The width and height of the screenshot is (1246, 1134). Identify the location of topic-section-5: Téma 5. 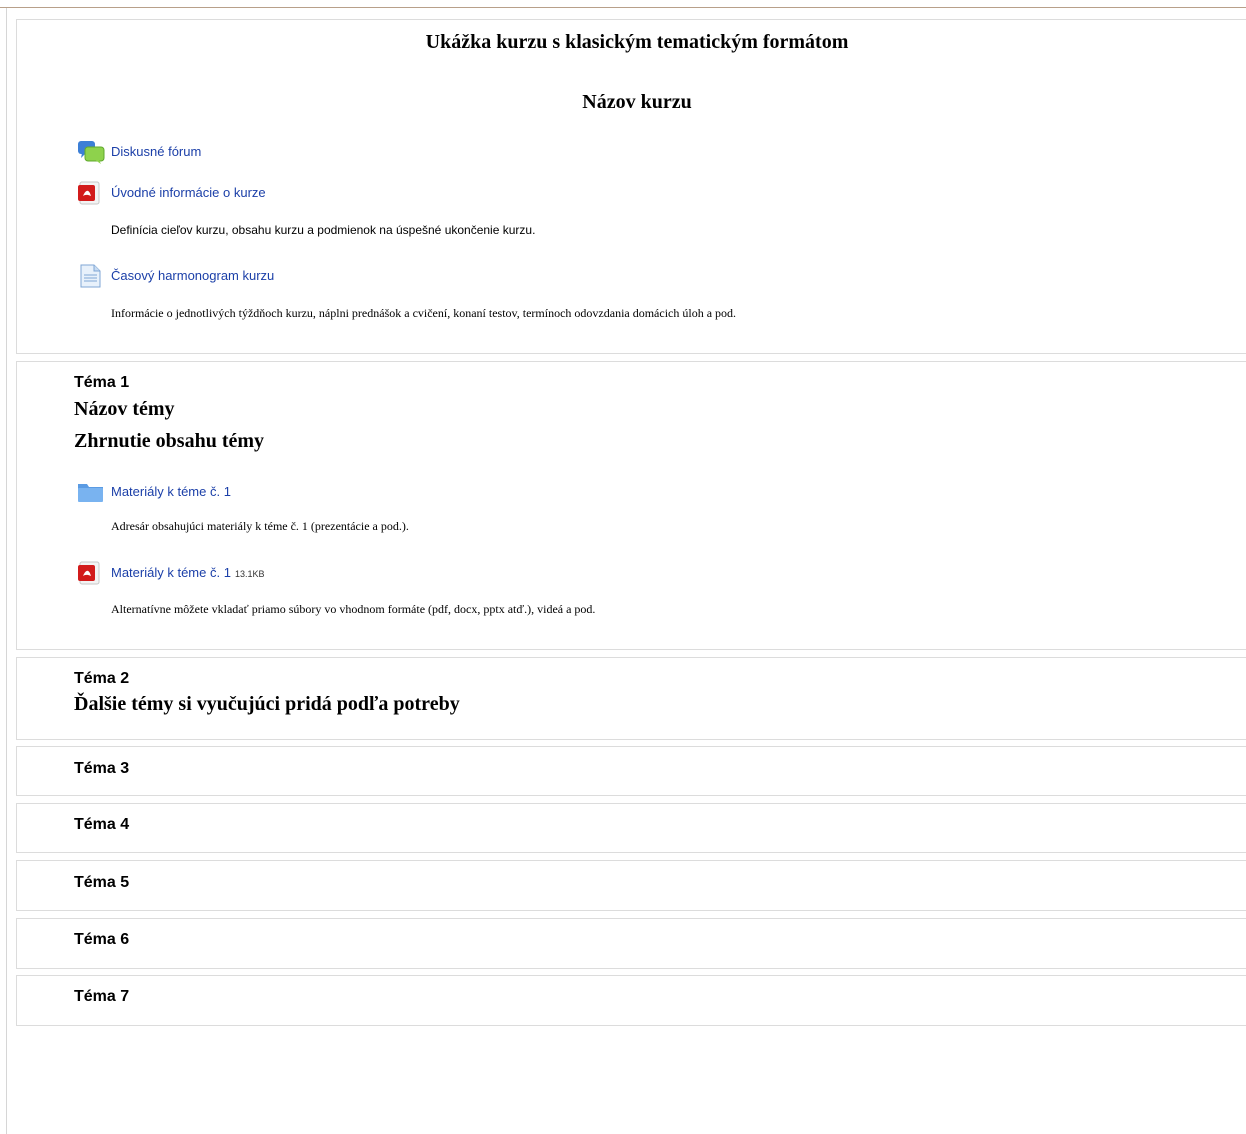
(631, 885).